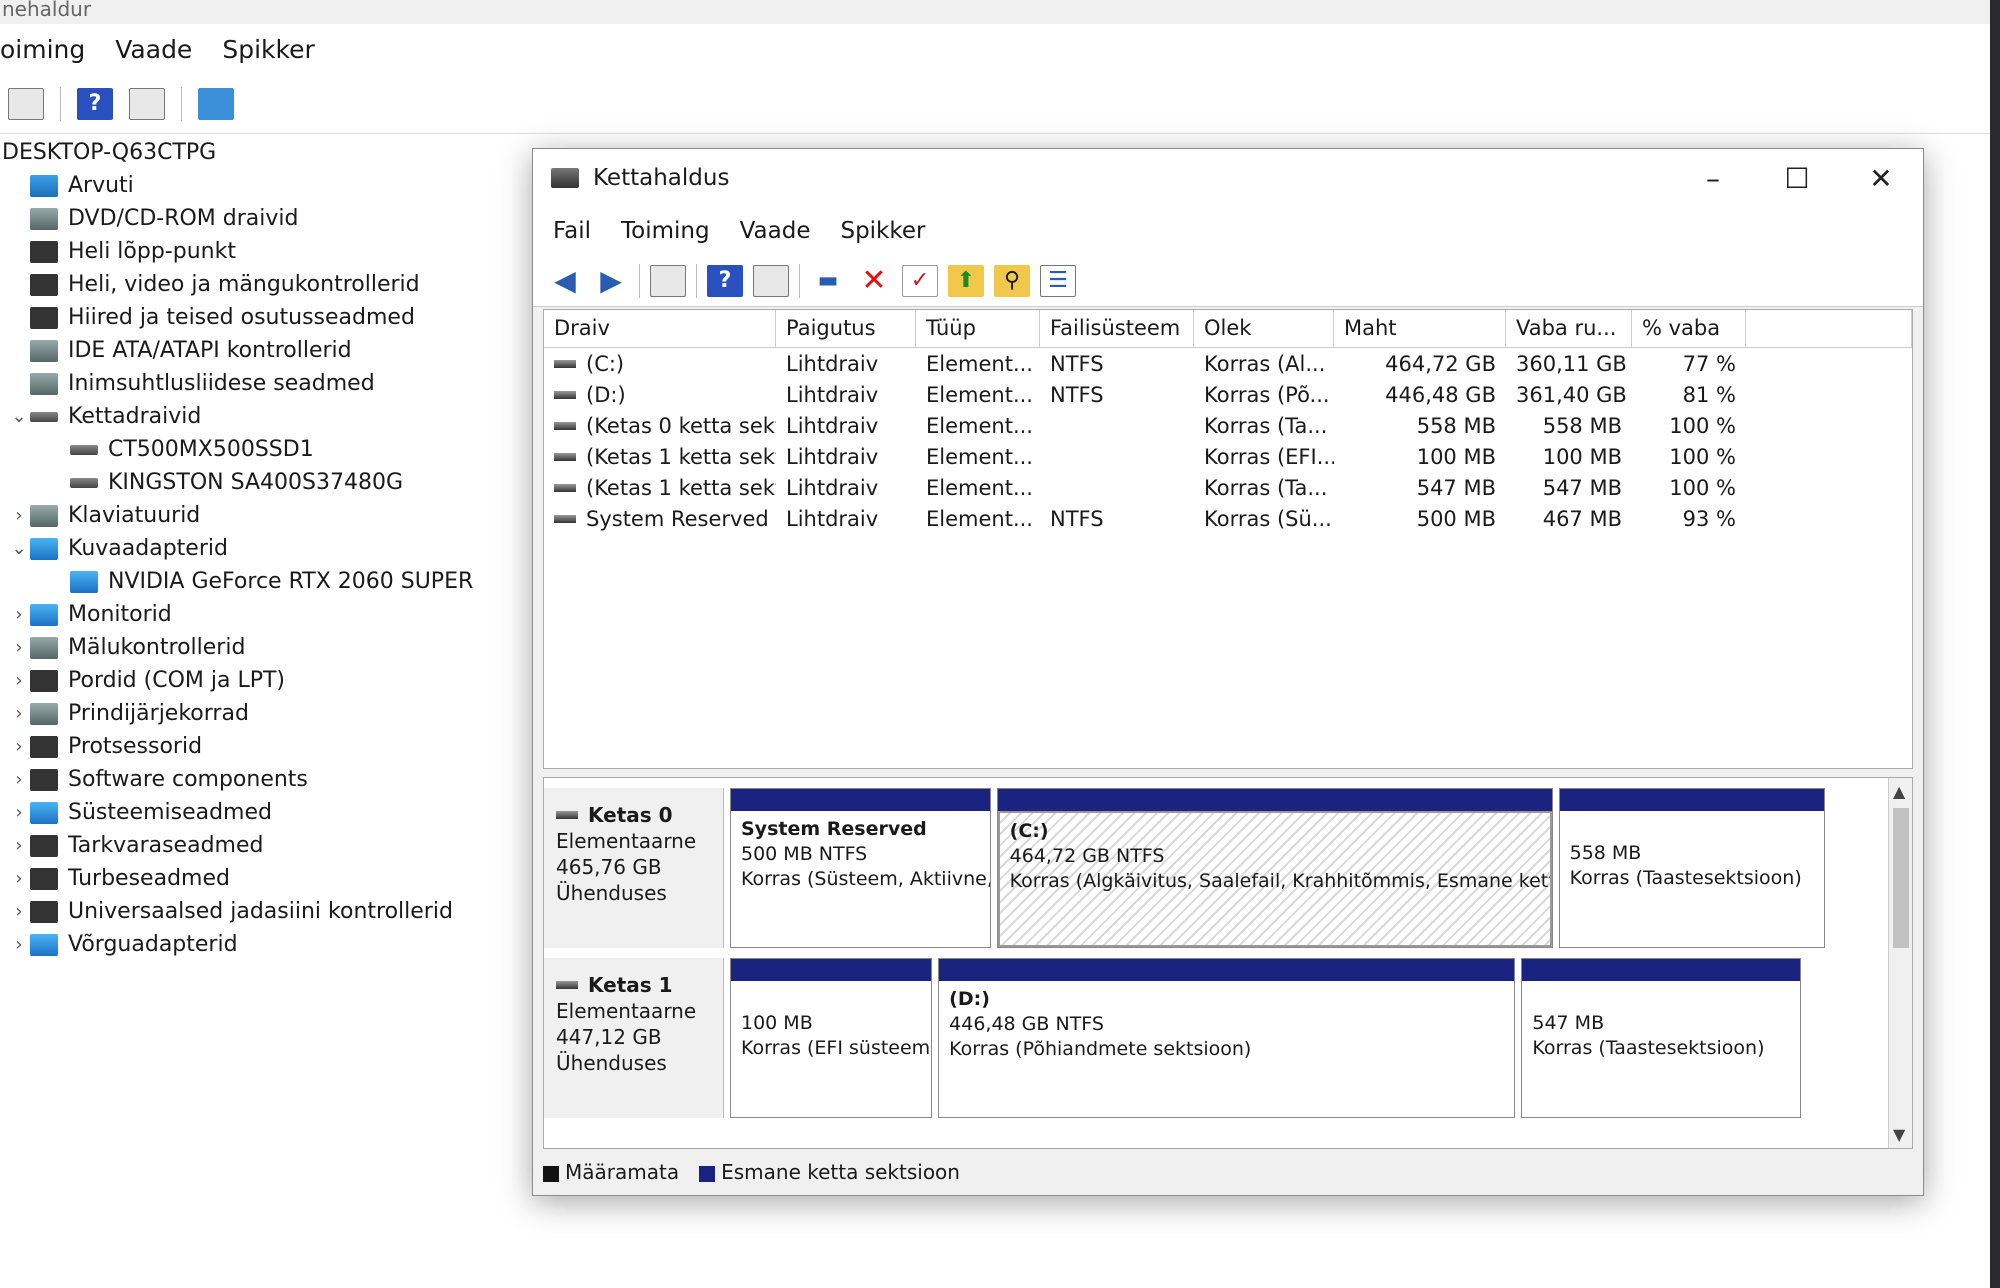 The image size is (2000, 1288). Describe the element at coordinates (1797, 178) in the screenshot. I see `maximize-button: ☐` at that location.